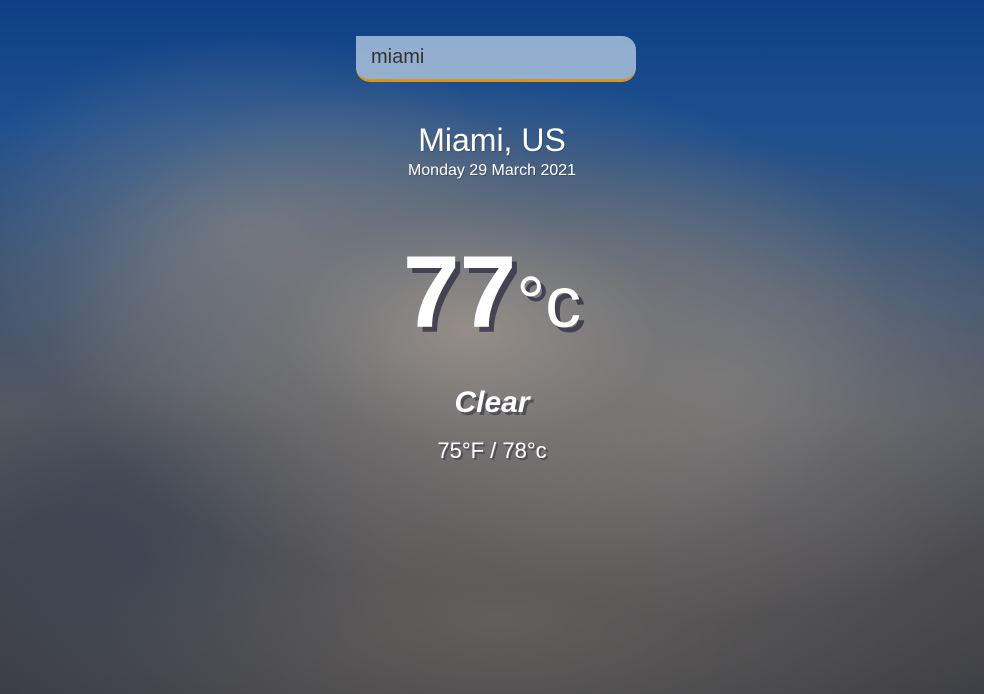 The width and height of the screenshot is (984, 694). I want to click on search-box, so click(496, 59).